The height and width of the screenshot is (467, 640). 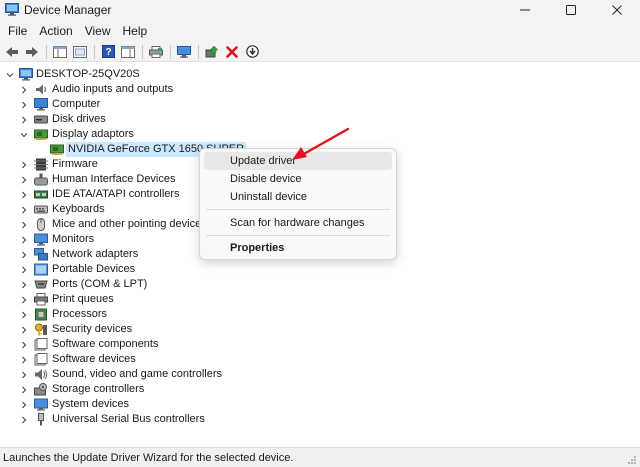 What do you see at coordinates (55, 31) in the screenshot?
I see `menu-action: Action` at bounding box center [55, 31].